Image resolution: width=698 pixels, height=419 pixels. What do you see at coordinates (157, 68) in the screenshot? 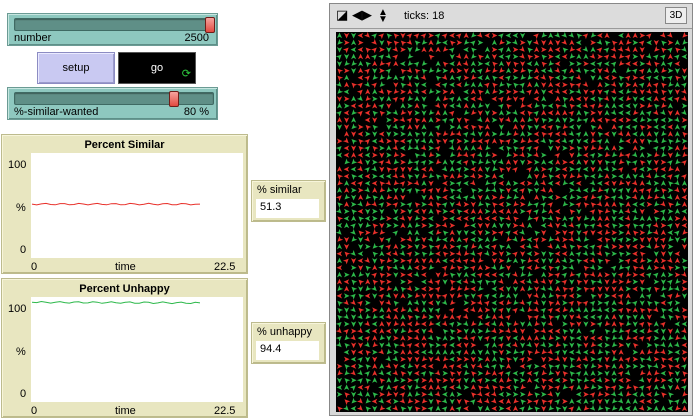
I see `go-button: go ⟳` at bounding box center [157, 68].